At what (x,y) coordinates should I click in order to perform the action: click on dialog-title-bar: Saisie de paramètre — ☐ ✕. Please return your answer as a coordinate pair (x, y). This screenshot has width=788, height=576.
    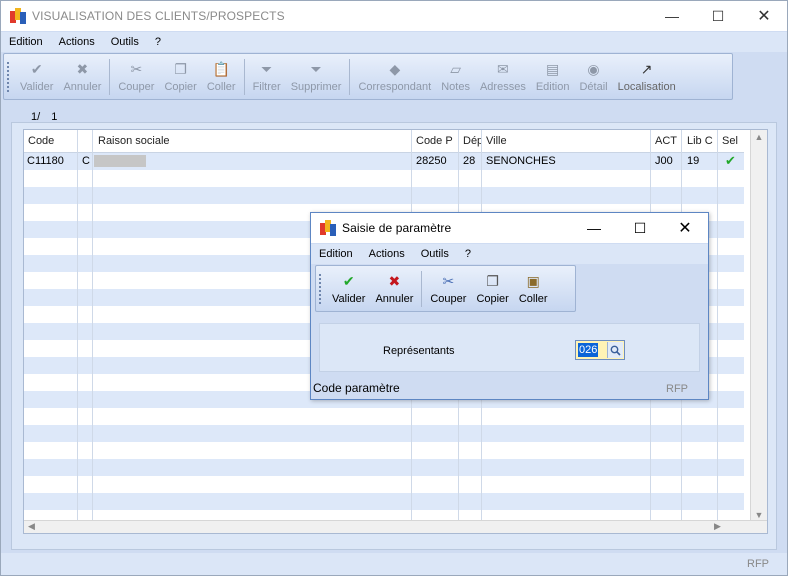
    Looking at the image, I should click on (509, 228).